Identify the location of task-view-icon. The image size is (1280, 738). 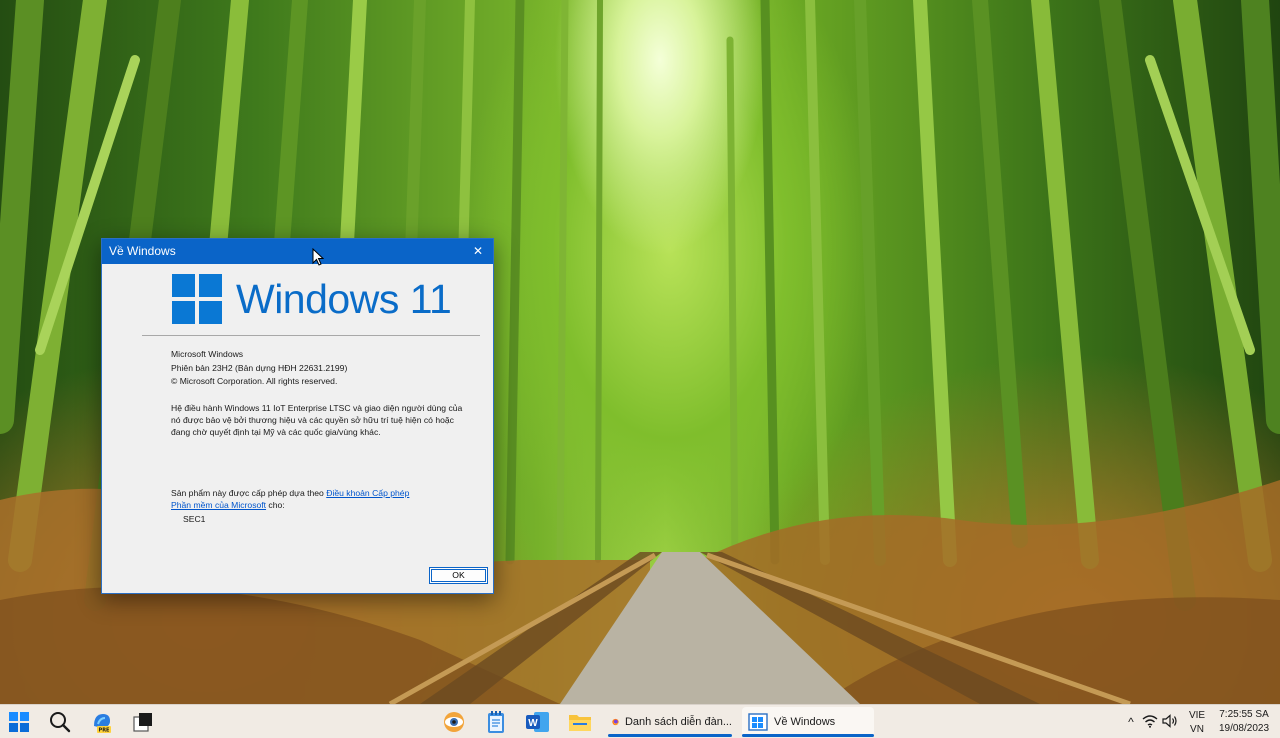
(143, 722).